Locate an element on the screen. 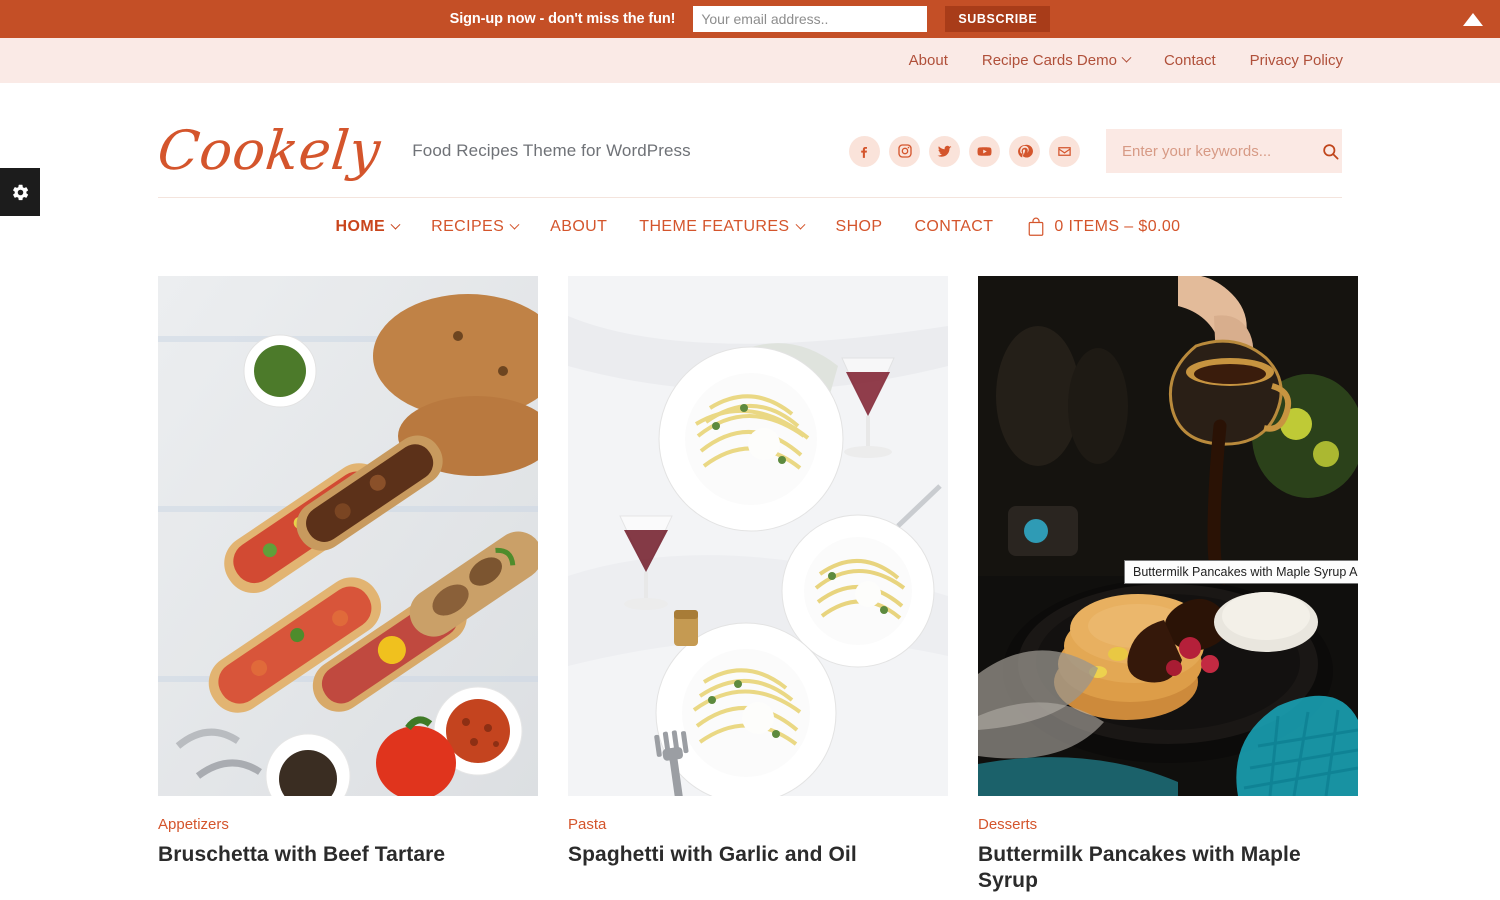  spaghetti-photo is located at coordinates (758, 536).